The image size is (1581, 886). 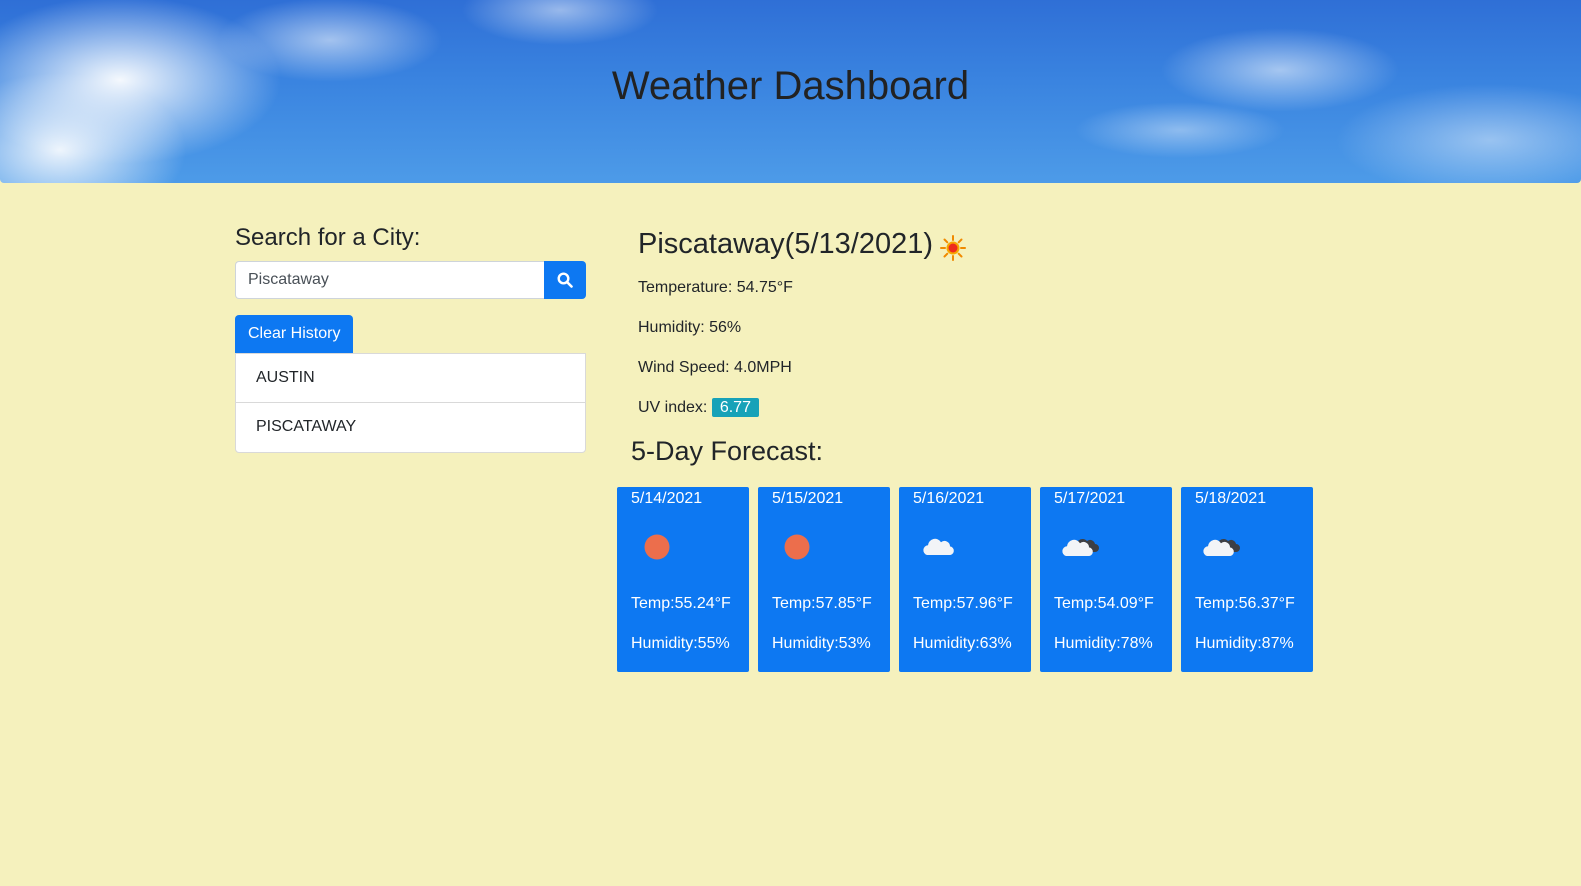 I want to click on forecast-card: 5/16/2021 Temp:57.96°F Humidity:63%, so click(x=965, y=579).